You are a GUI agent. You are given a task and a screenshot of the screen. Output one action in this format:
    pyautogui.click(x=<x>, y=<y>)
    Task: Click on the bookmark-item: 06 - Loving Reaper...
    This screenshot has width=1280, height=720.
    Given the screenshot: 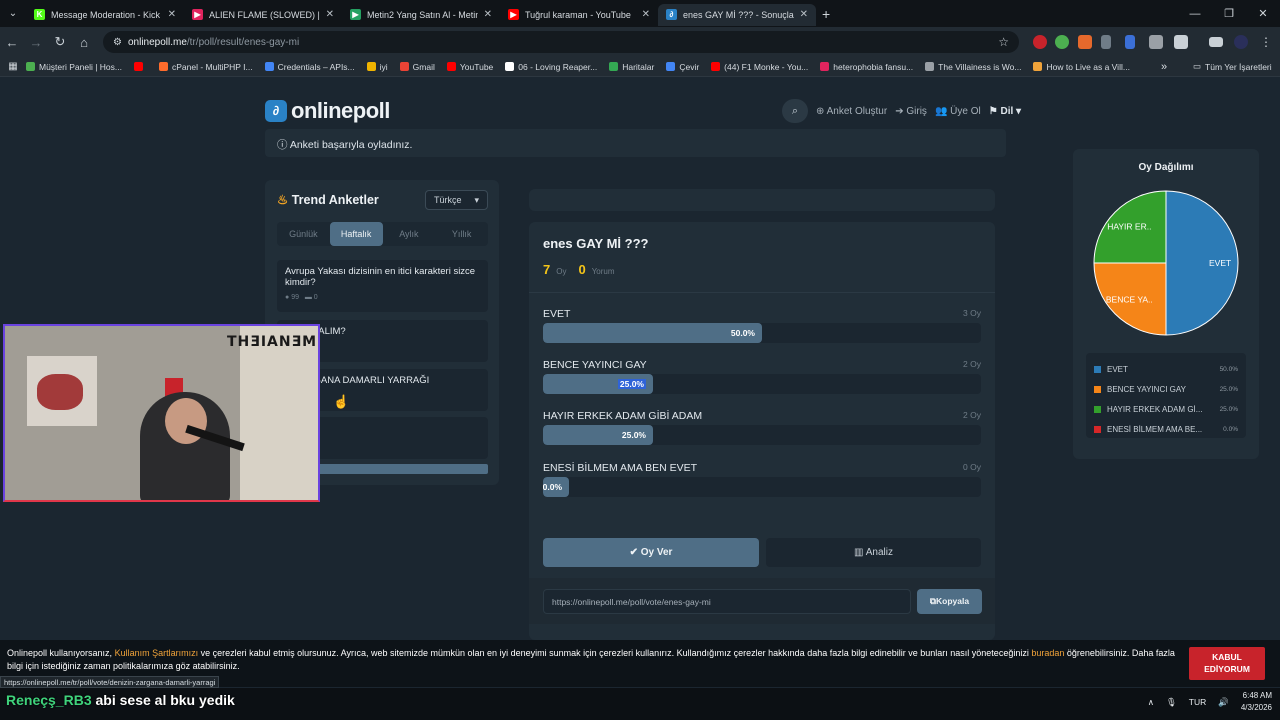 What is the action you would take?
    pyautogui.click(x=551, y=67)
    